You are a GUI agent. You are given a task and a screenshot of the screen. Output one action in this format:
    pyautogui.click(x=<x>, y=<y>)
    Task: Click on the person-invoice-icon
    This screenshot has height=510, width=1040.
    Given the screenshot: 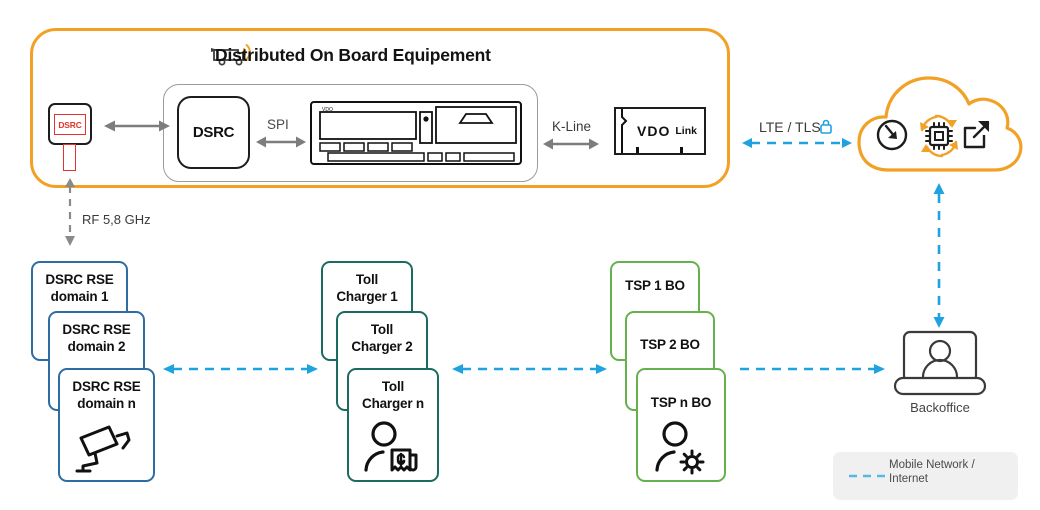 What is the action you would take?
    pyautogui.click(x=393, y=447)
    